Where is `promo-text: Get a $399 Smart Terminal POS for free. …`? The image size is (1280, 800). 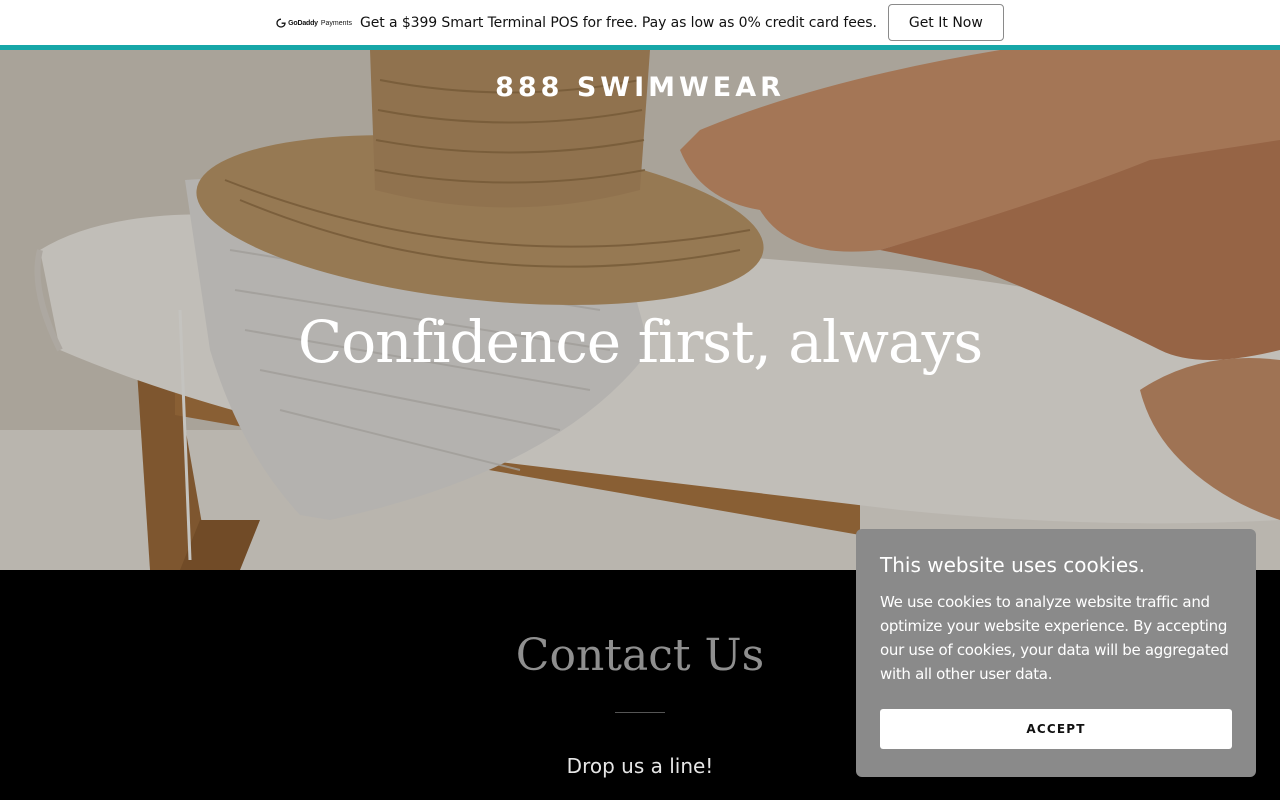 promo-text: Get a $399 Smart Terminal POS for free. … is located at coordinates (618, 22).